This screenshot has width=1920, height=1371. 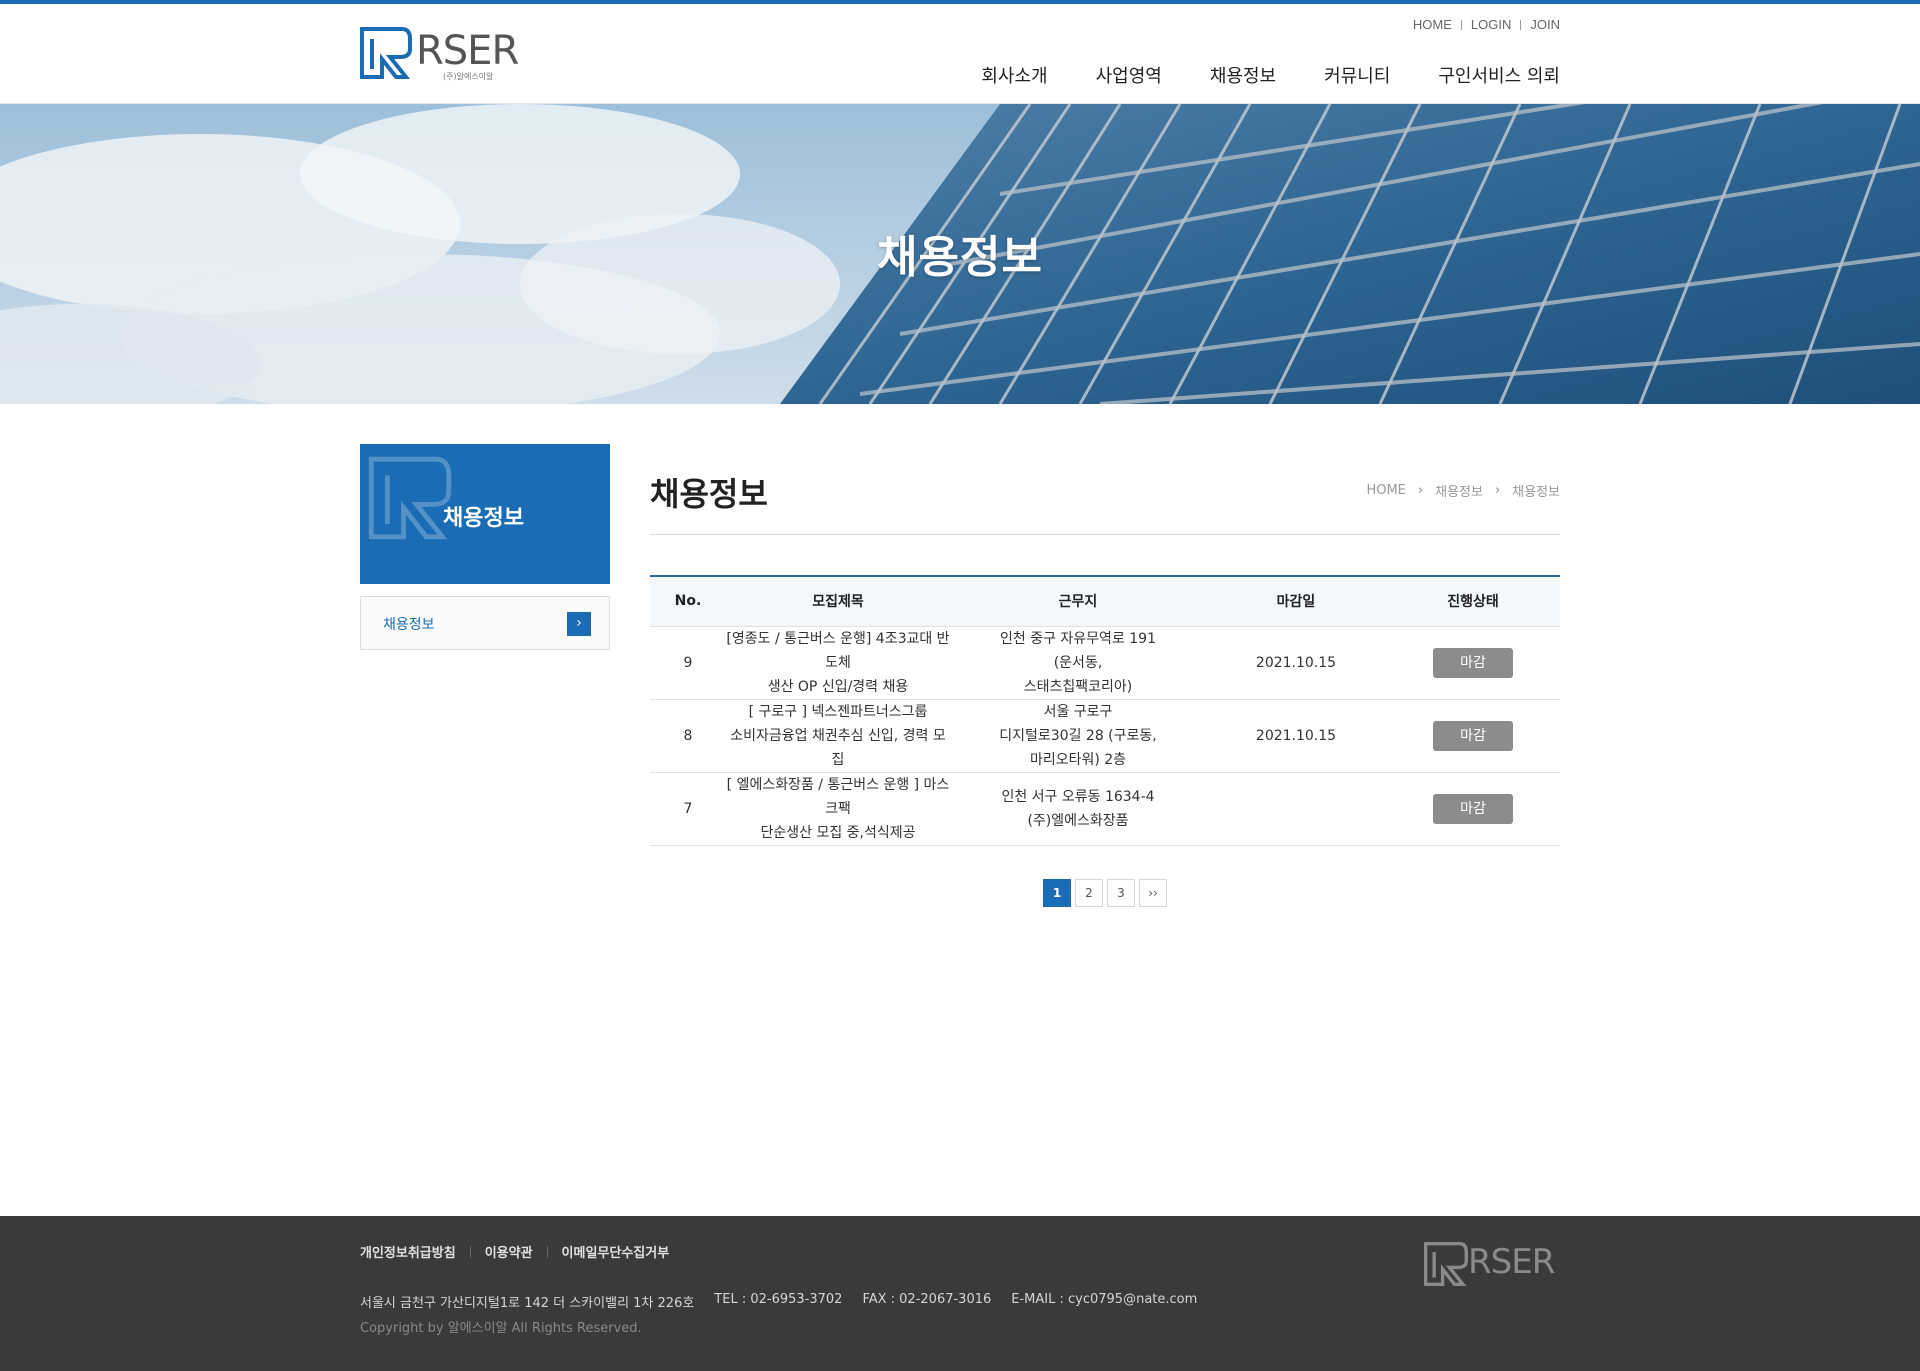 What do you see at coordinates (1078, 602) in the screenshot?
I see `column-header-location: 근무지` at bounding box center [1078, 602].